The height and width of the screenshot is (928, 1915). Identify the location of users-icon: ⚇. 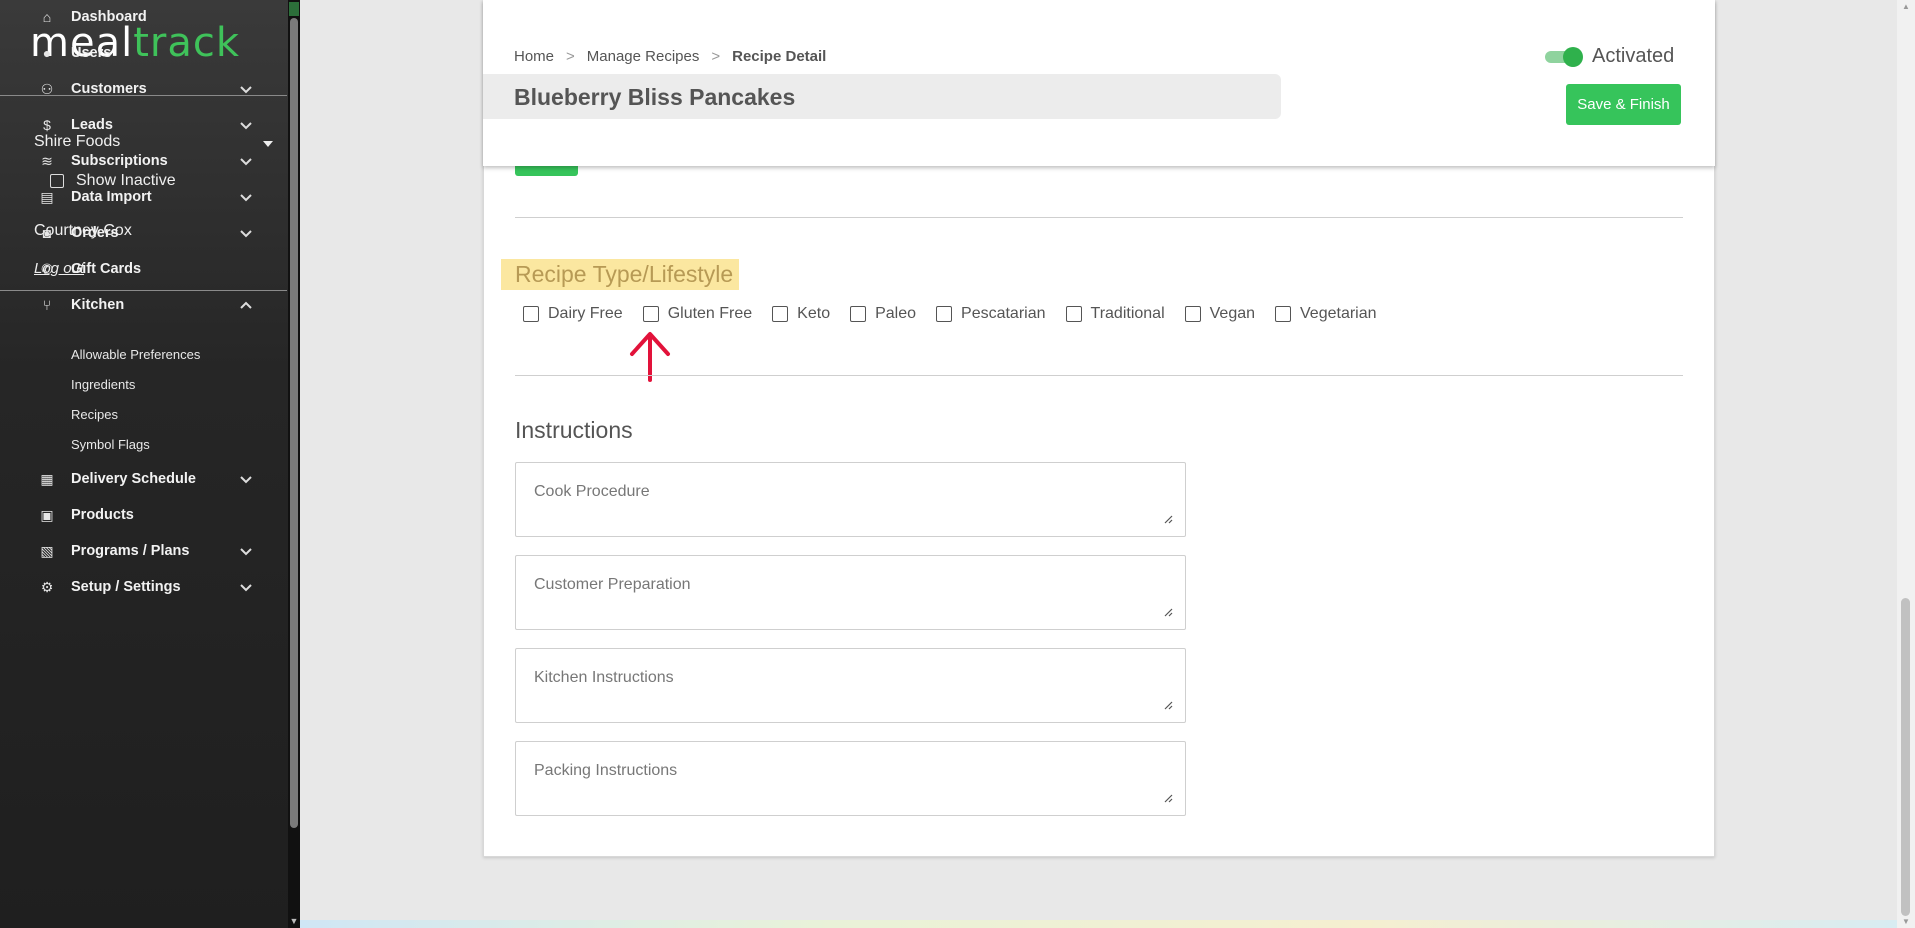
(47, 88).